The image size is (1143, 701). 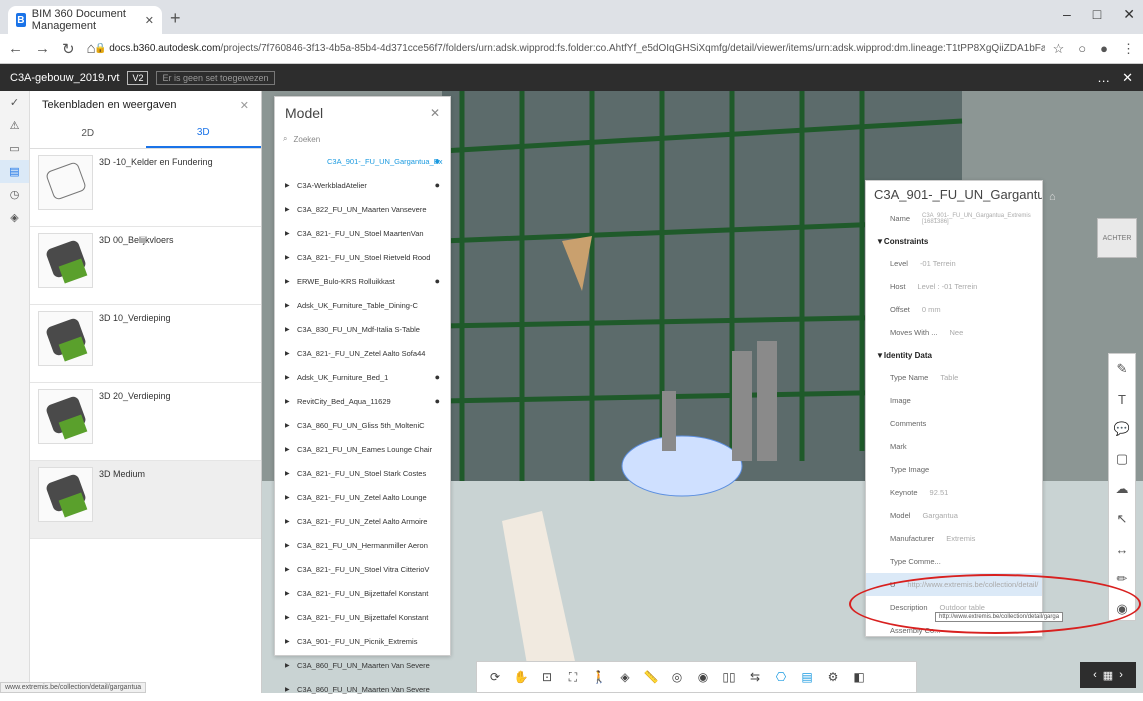 I want to click on extension-icon: ○, so click(x=1082, y=49).